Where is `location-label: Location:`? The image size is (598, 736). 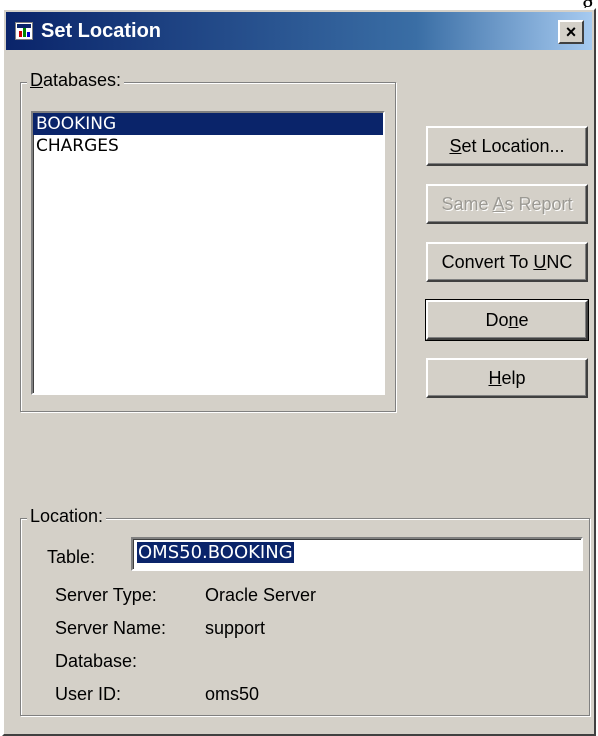
location-label: Location: is located at coordinates (67, 516).